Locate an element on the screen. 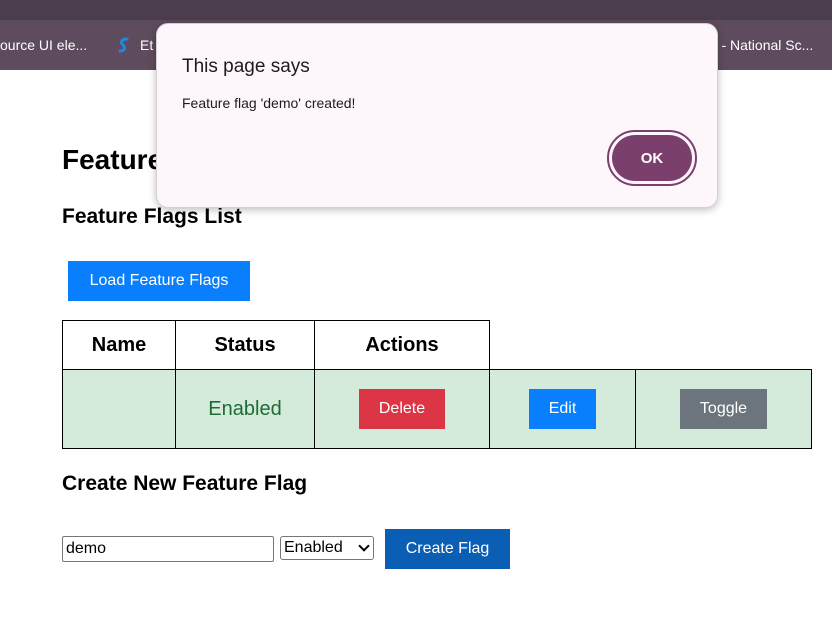  flag-status-select: Enabled is located at coordinates (327, 548).